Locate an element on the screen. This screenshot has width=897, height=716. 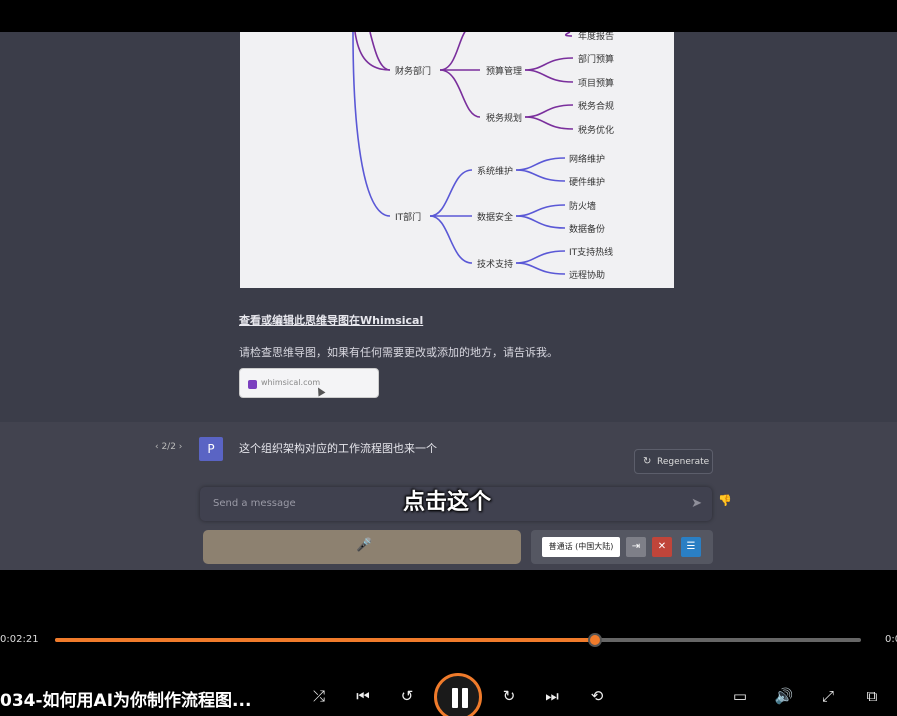
pause-button is located at coordinates (458, 694).